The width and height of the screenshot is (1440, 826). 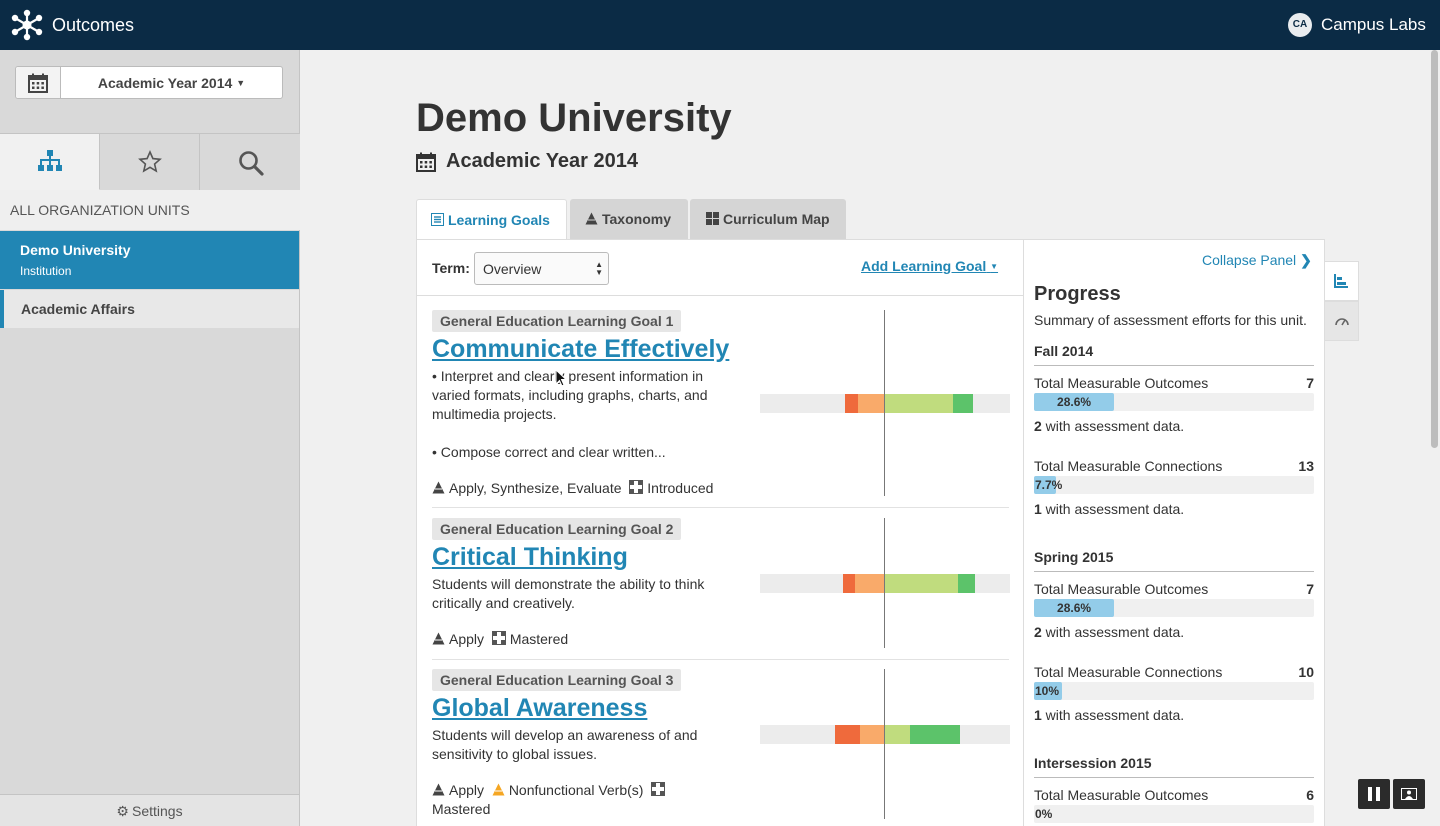 What do you see at coordinates (498, 638) in the screenshot?
I see `checker-level-icon` at bounding box center [498, 638].